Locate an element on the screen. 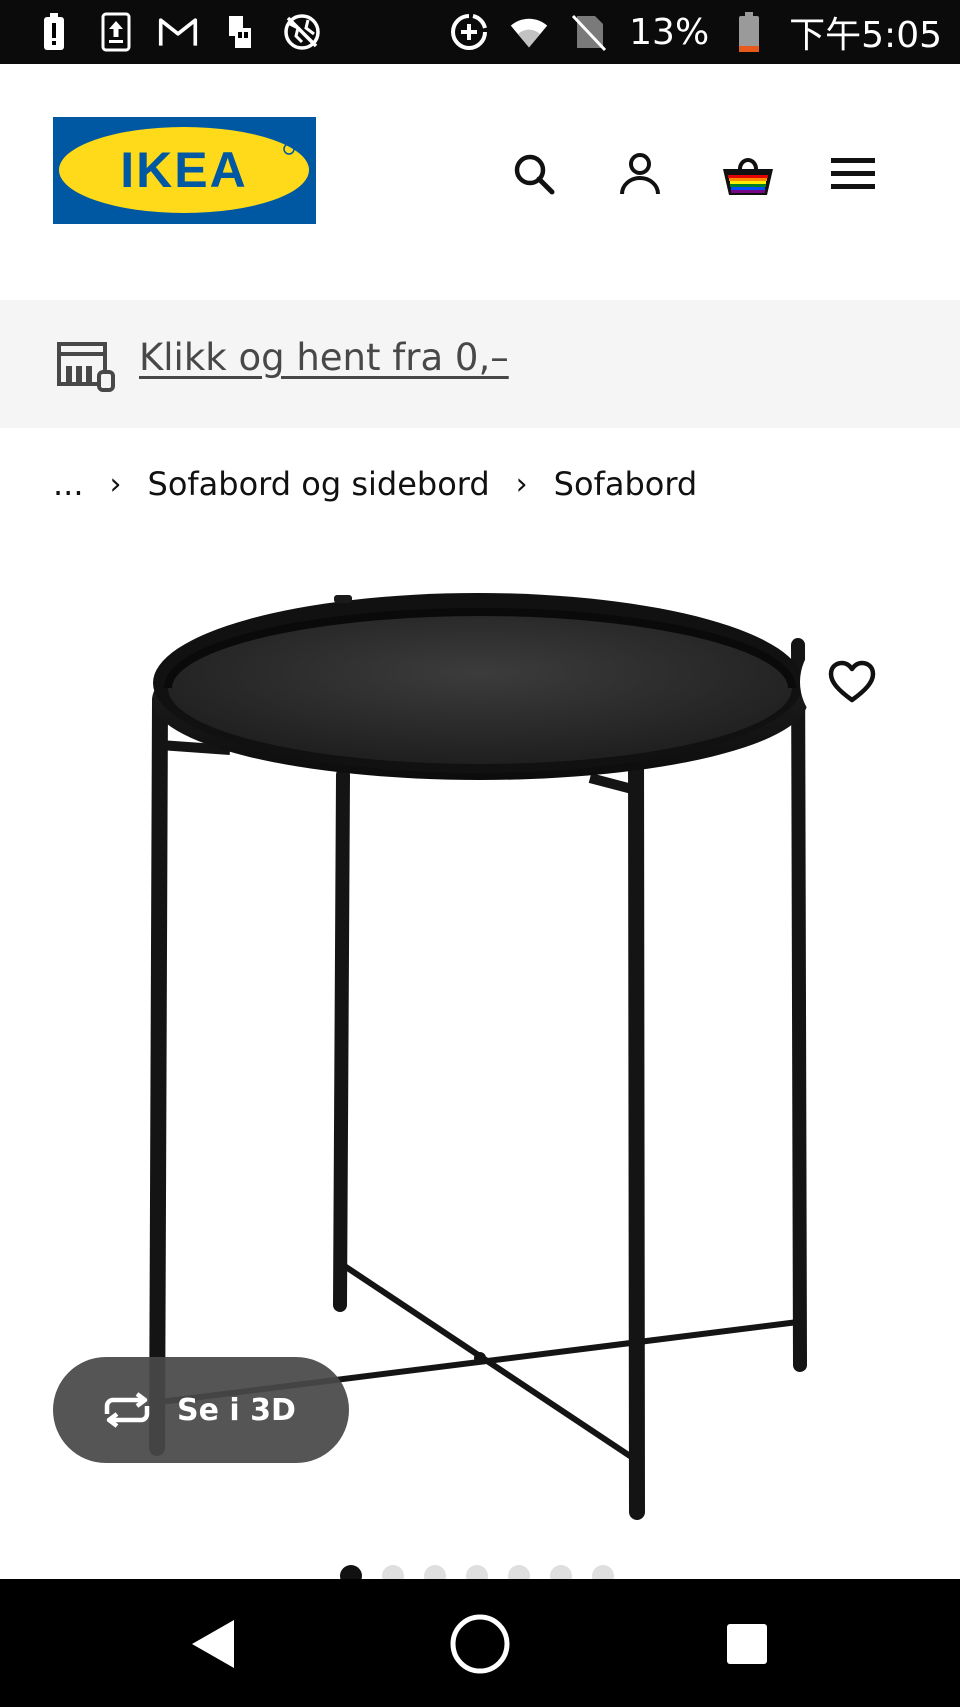  system-nav-bar is located at coordinates (480, 1643).